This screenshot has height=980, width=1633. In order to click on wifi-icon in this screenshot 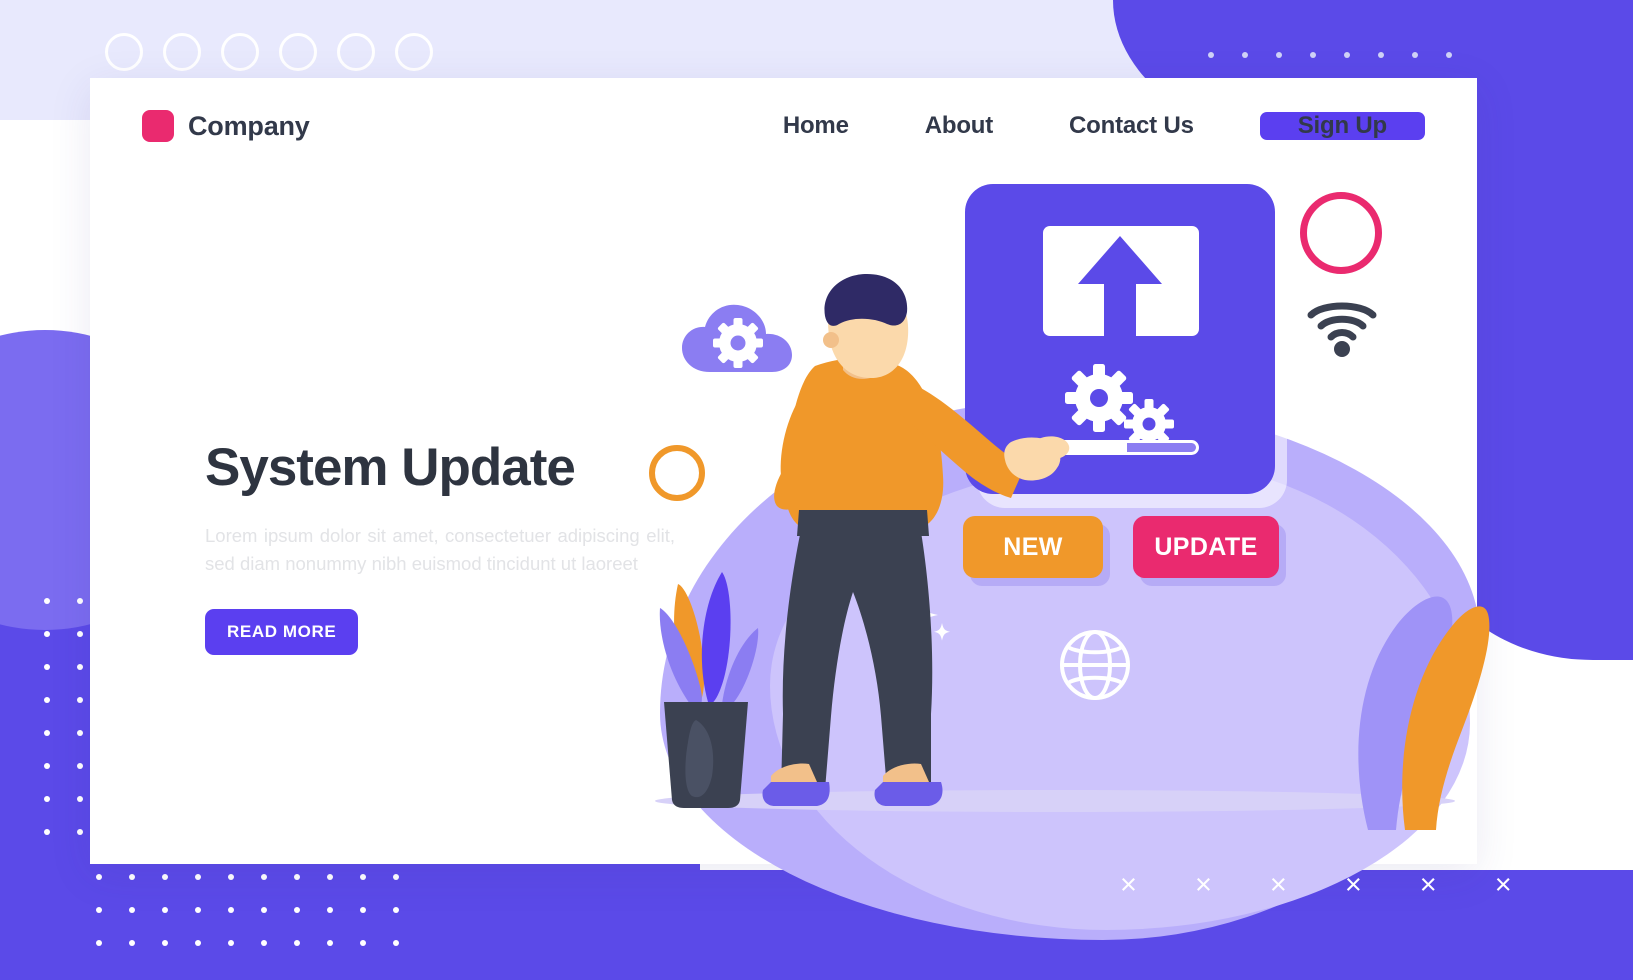, I will do `click(1342, 328)`.